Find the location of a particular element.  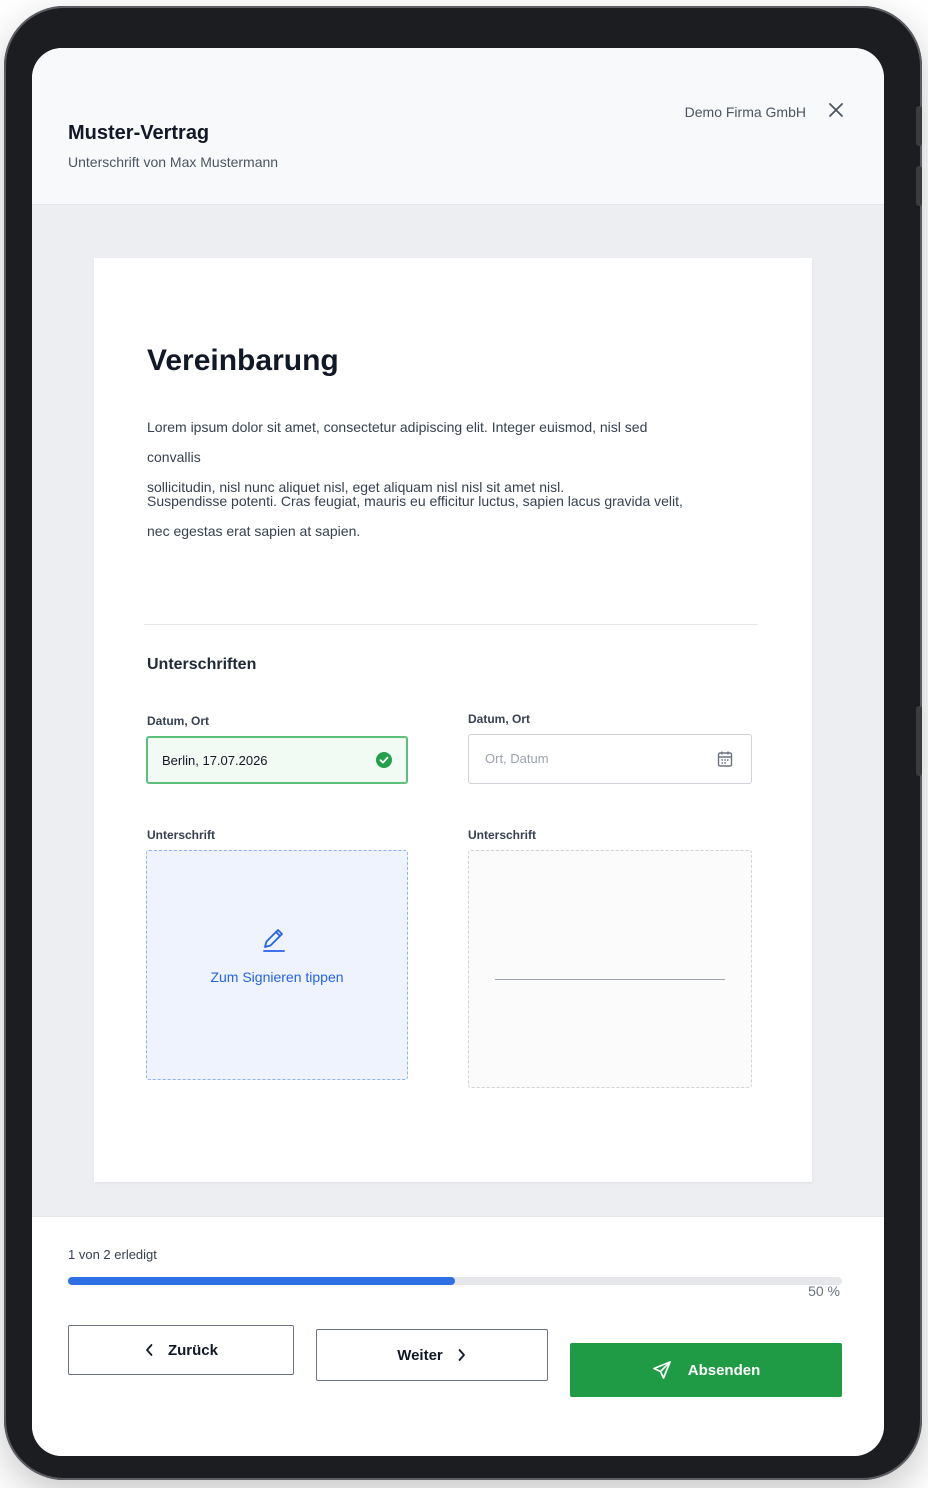

signer-2-date-placeholder: Ort, Datum is located at coordinates (517, 758).